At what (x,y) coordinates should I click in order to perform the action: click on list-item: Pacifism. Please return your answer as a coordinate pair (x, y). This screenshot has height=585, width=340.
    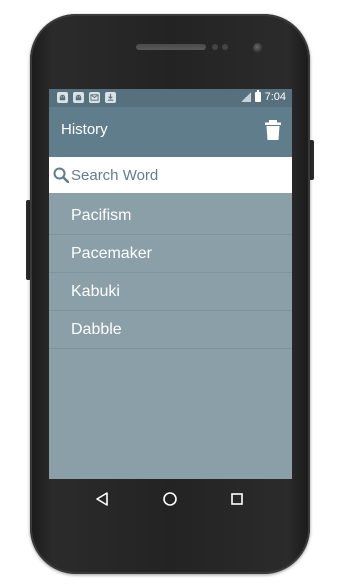
    Looking at the image, I should click on (170, 216).